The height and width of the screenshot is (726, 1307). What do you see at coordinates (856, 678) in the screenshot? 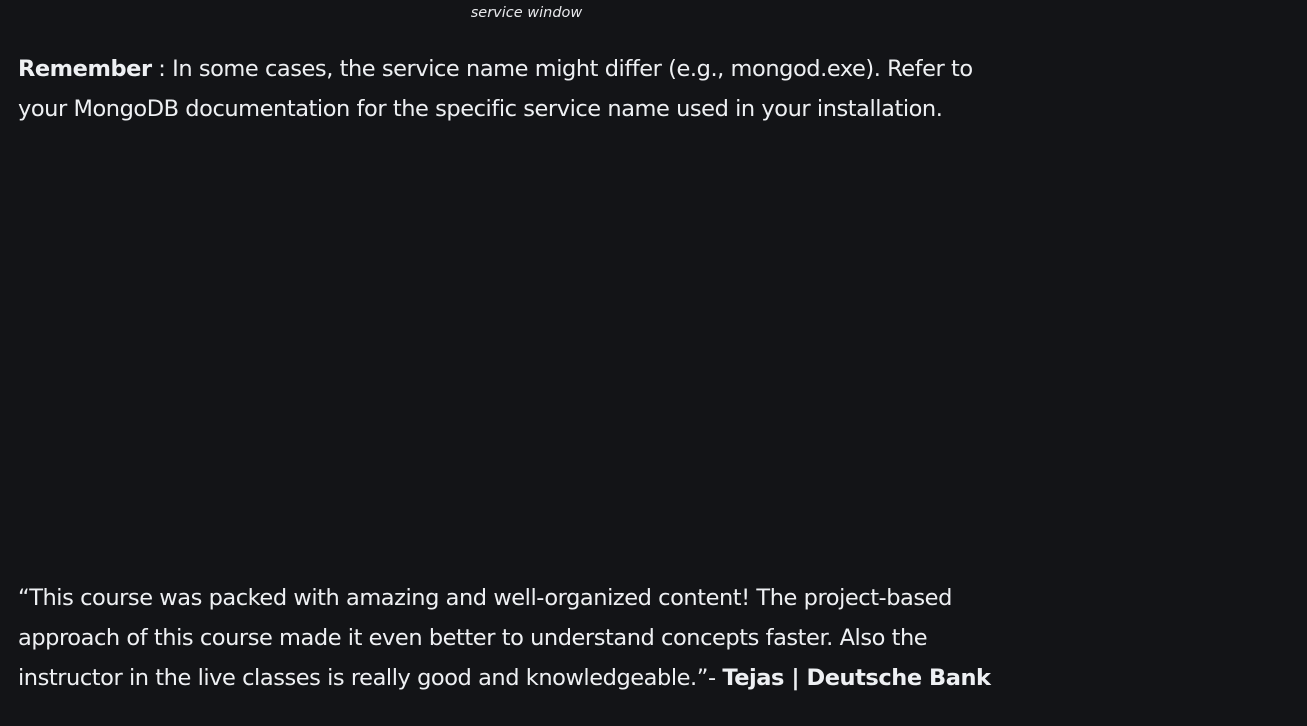
I see `testimonial-author: Tejas | Deutsche Bank` at bounding box center [856, 678].